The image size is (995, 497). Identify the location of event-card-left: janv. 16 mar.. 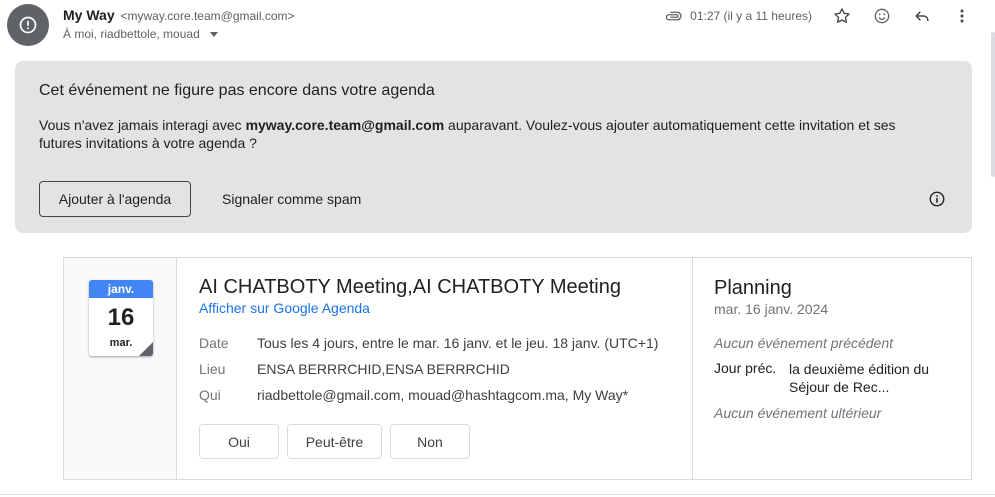
(120, 368).